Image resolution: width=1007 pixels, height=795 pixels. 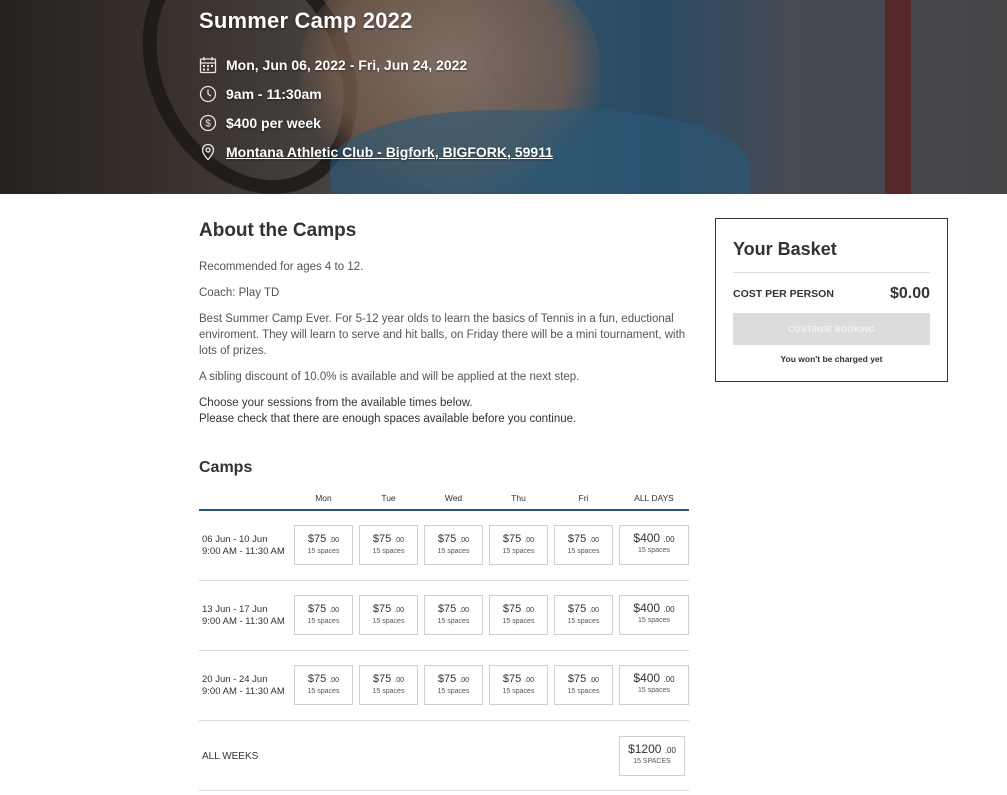 I want to click on header-wed: Wed, so click(x=453, y=498).